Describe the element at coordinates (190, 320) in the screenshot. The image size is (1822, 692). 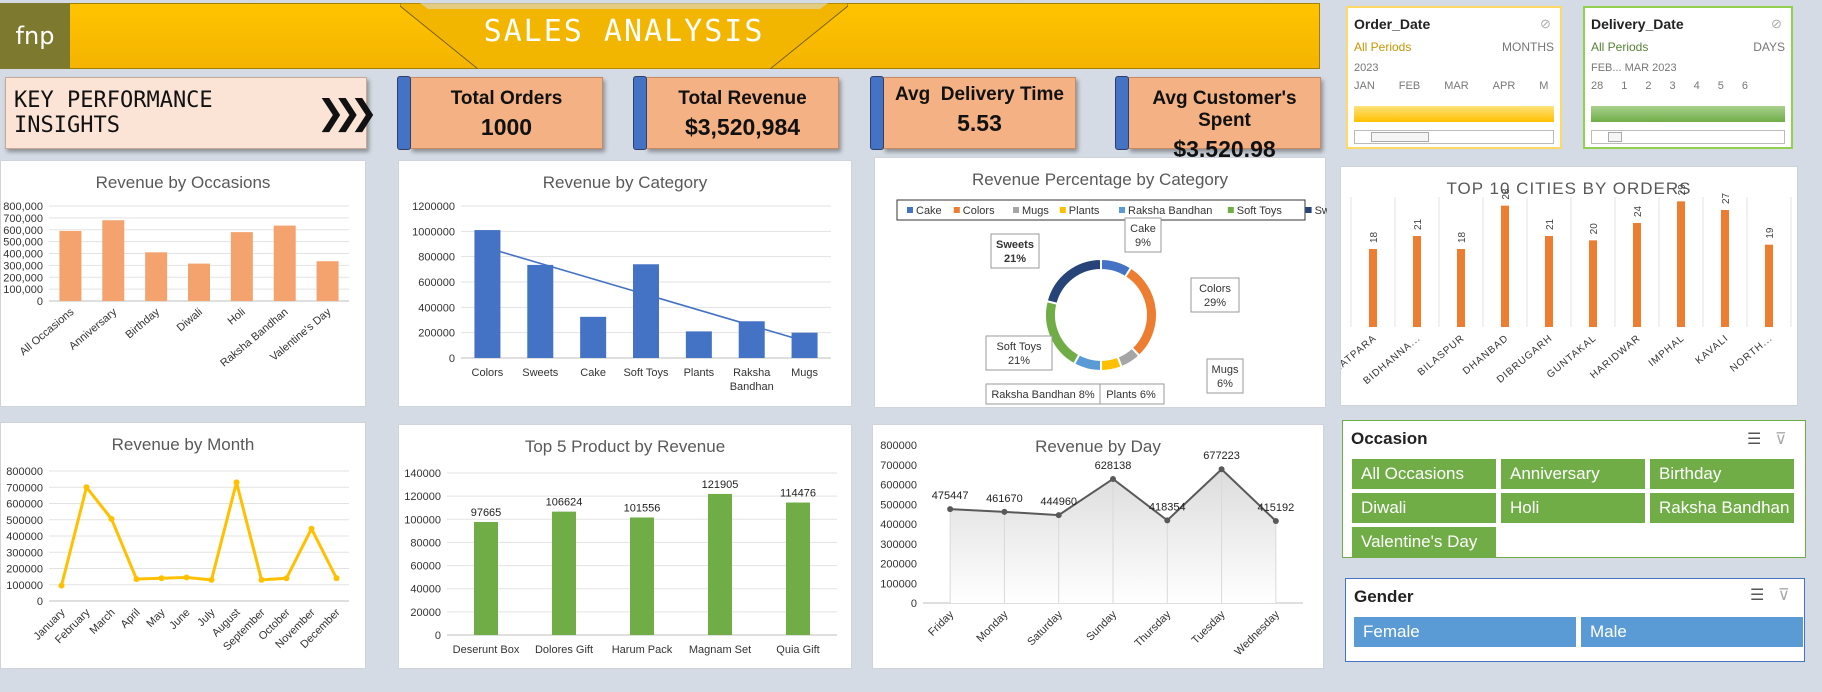
I see `x-tick-label: Diwali` at that location.